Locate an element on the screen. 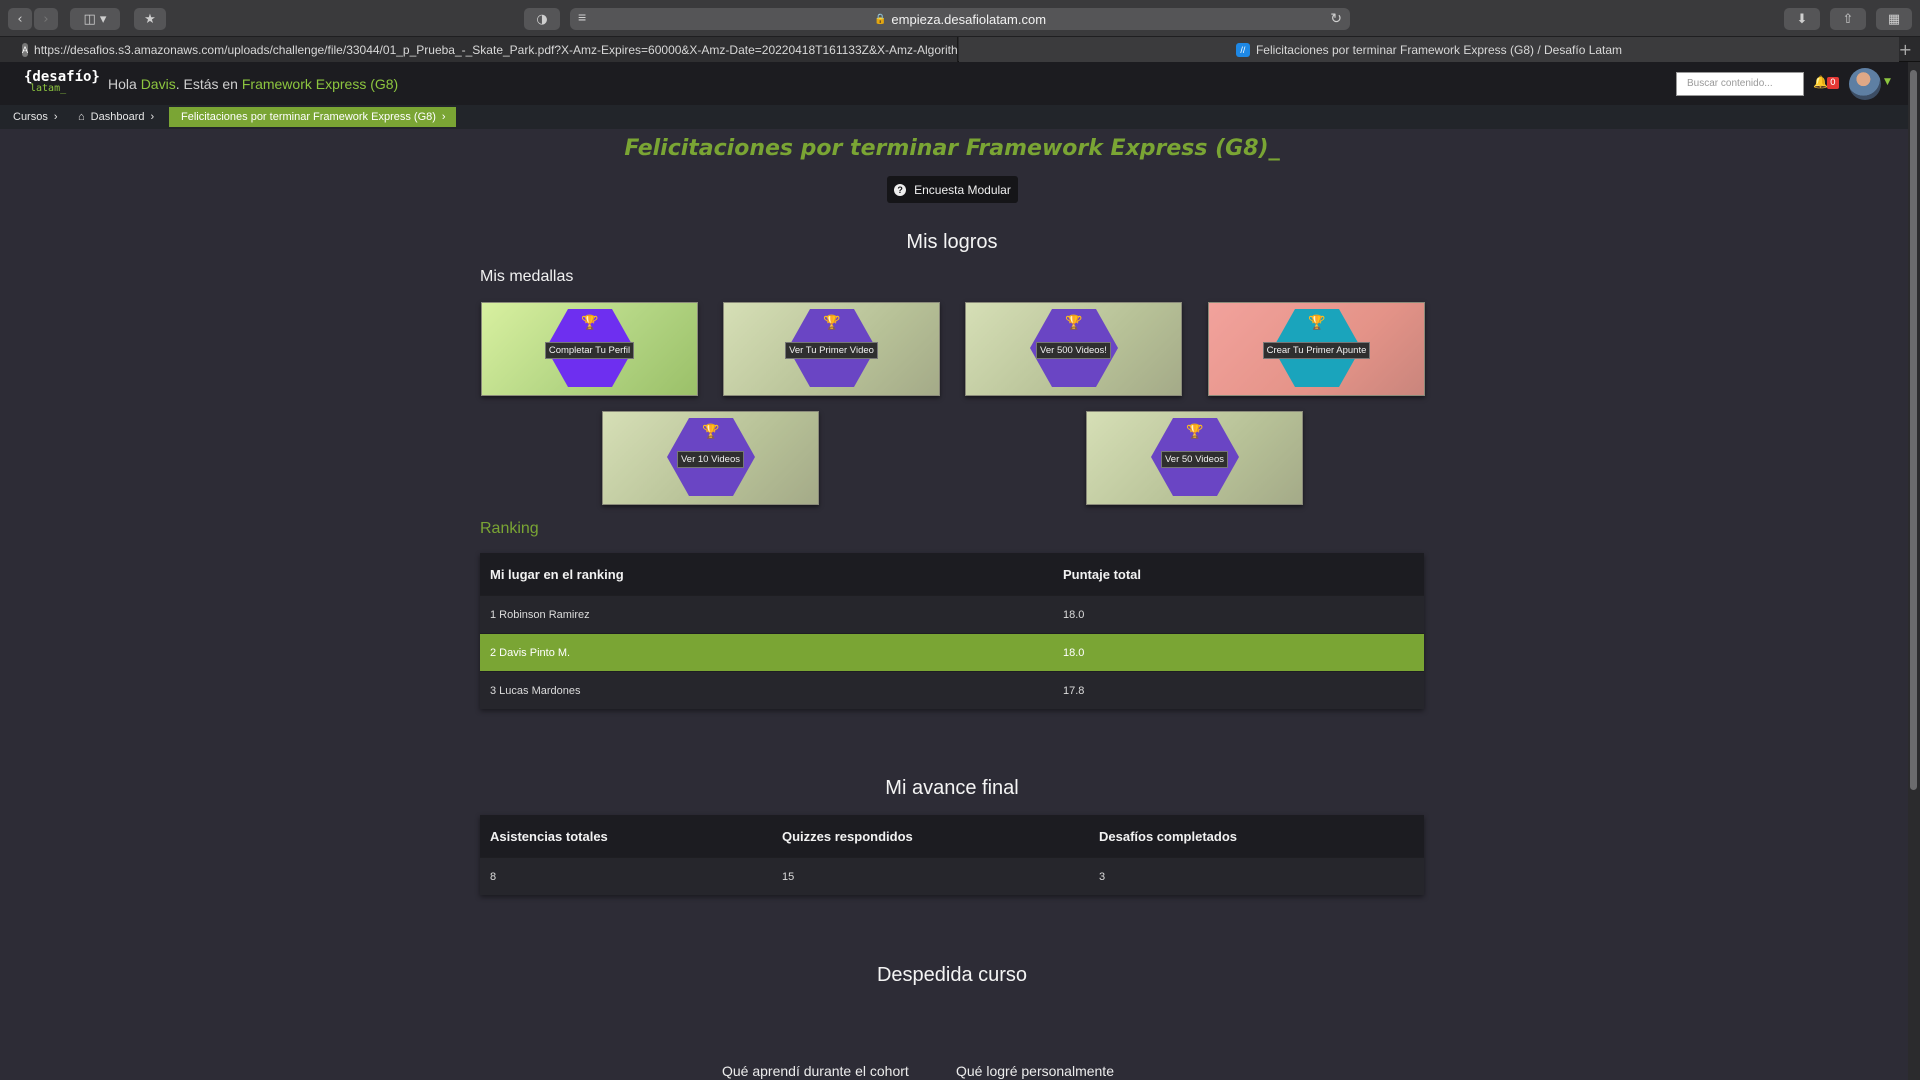  attendance-value: 8 is located at coordinates (493, 876).